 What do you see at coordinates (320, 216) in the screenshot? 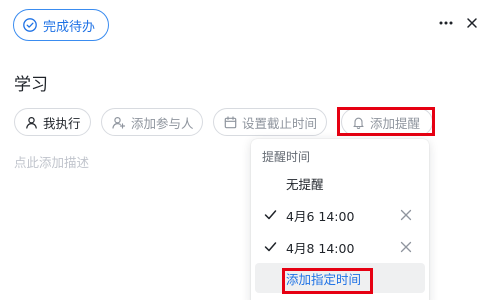
I see `reminder-option-label: 4月6 14:00` at bounding box center [320, 216].